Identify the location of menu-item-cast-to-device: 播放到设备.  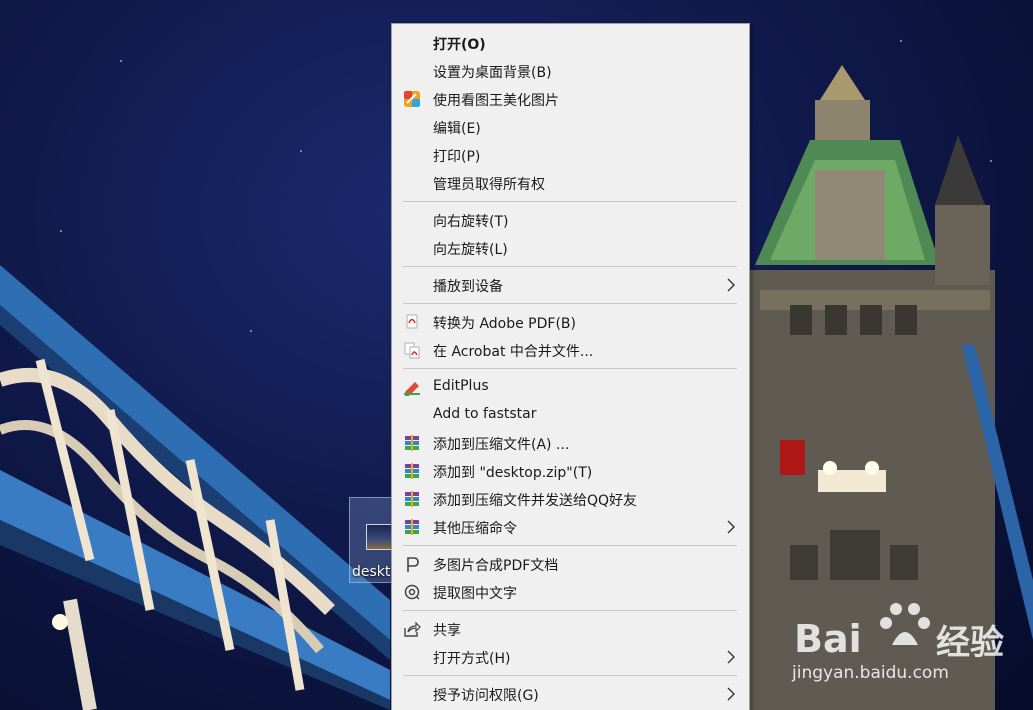
(570, 285).